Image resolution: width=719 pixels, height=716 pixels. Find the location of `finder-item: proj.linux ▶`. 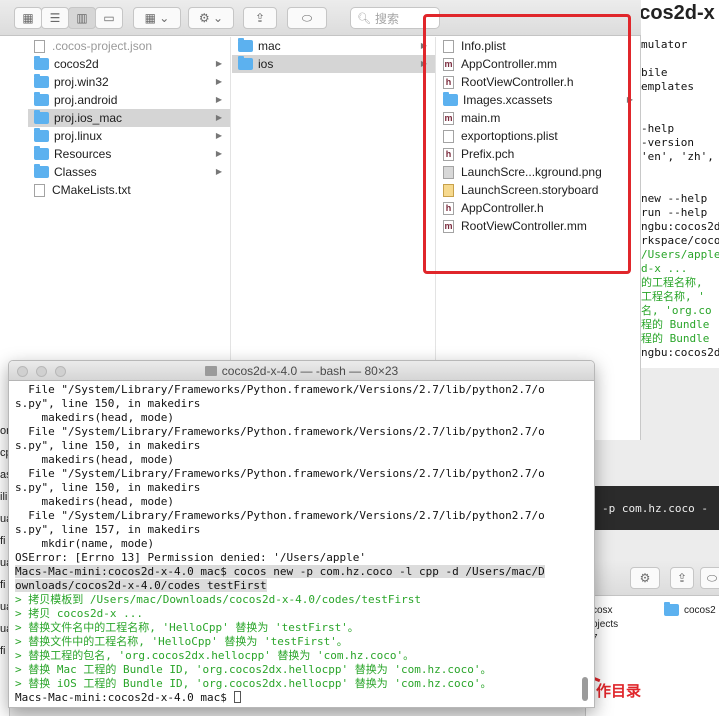

finder-item: proj.linux ▶ is located at coordinates (129, 136).